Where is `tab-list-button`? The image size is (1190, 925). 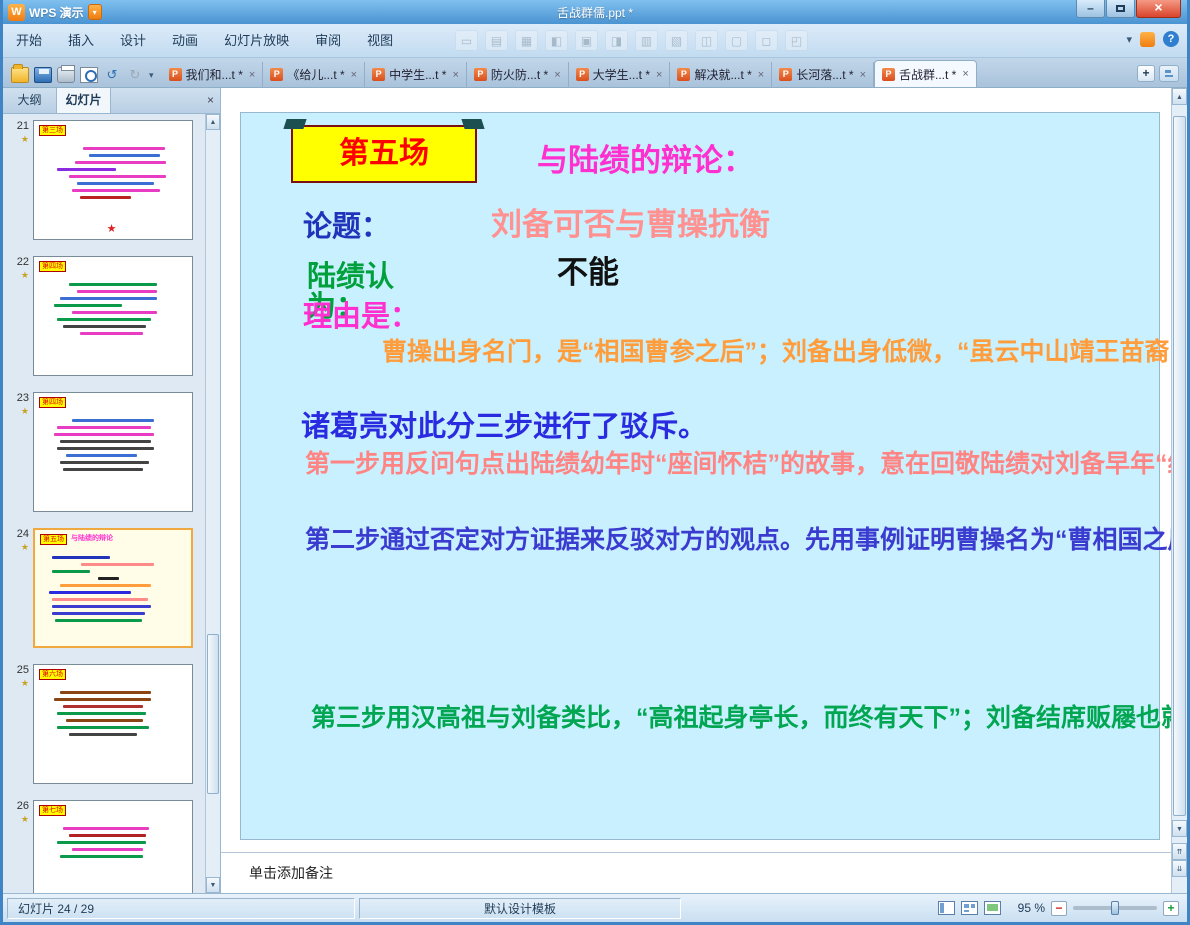 tab-list-button is located at coordinates (1169, 73).